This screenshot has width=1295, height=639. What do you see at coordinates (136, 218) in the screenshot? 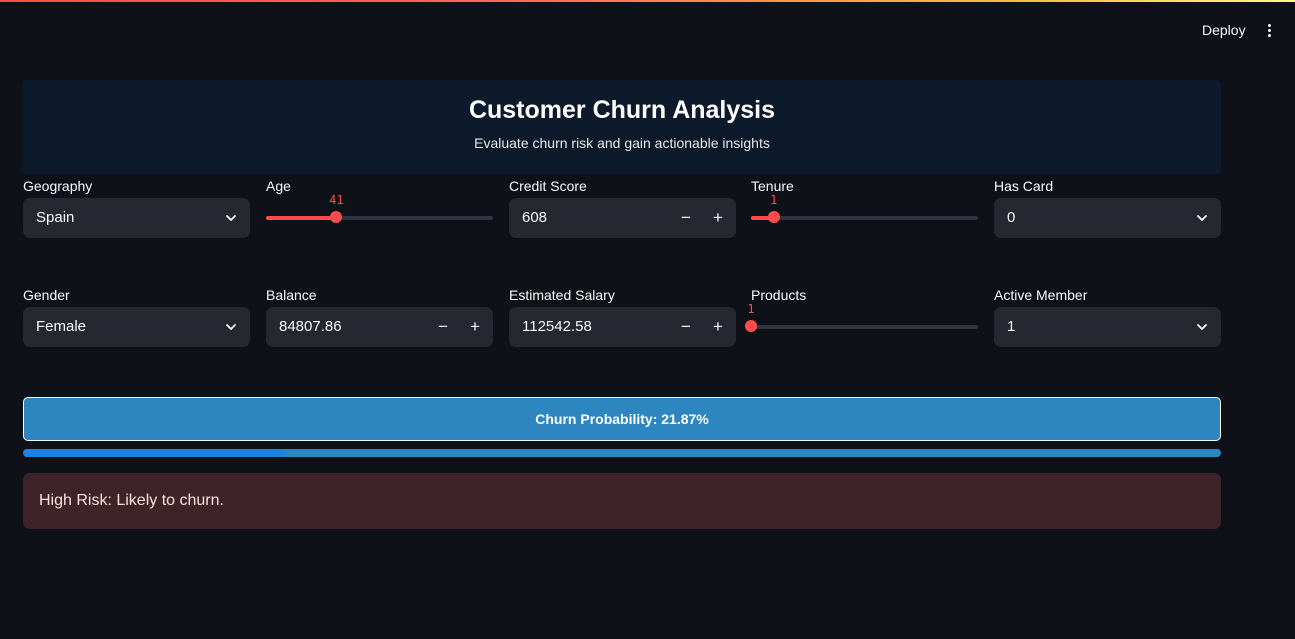
I see `geography-select: Spain` at bounding box center [136, 218].